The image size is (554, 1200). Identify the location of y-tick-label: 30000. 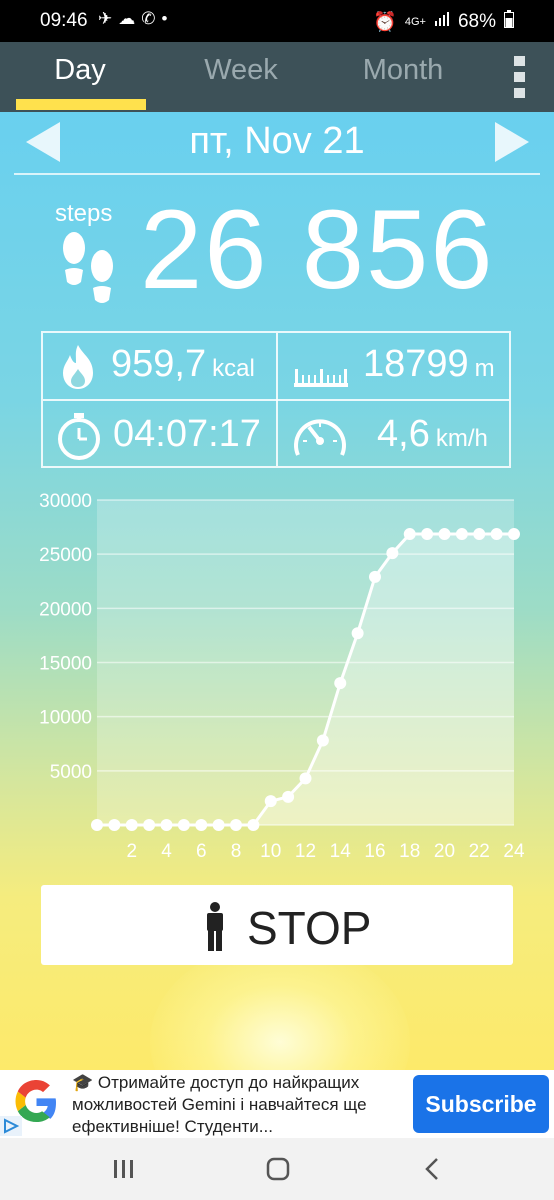
(65, 501).